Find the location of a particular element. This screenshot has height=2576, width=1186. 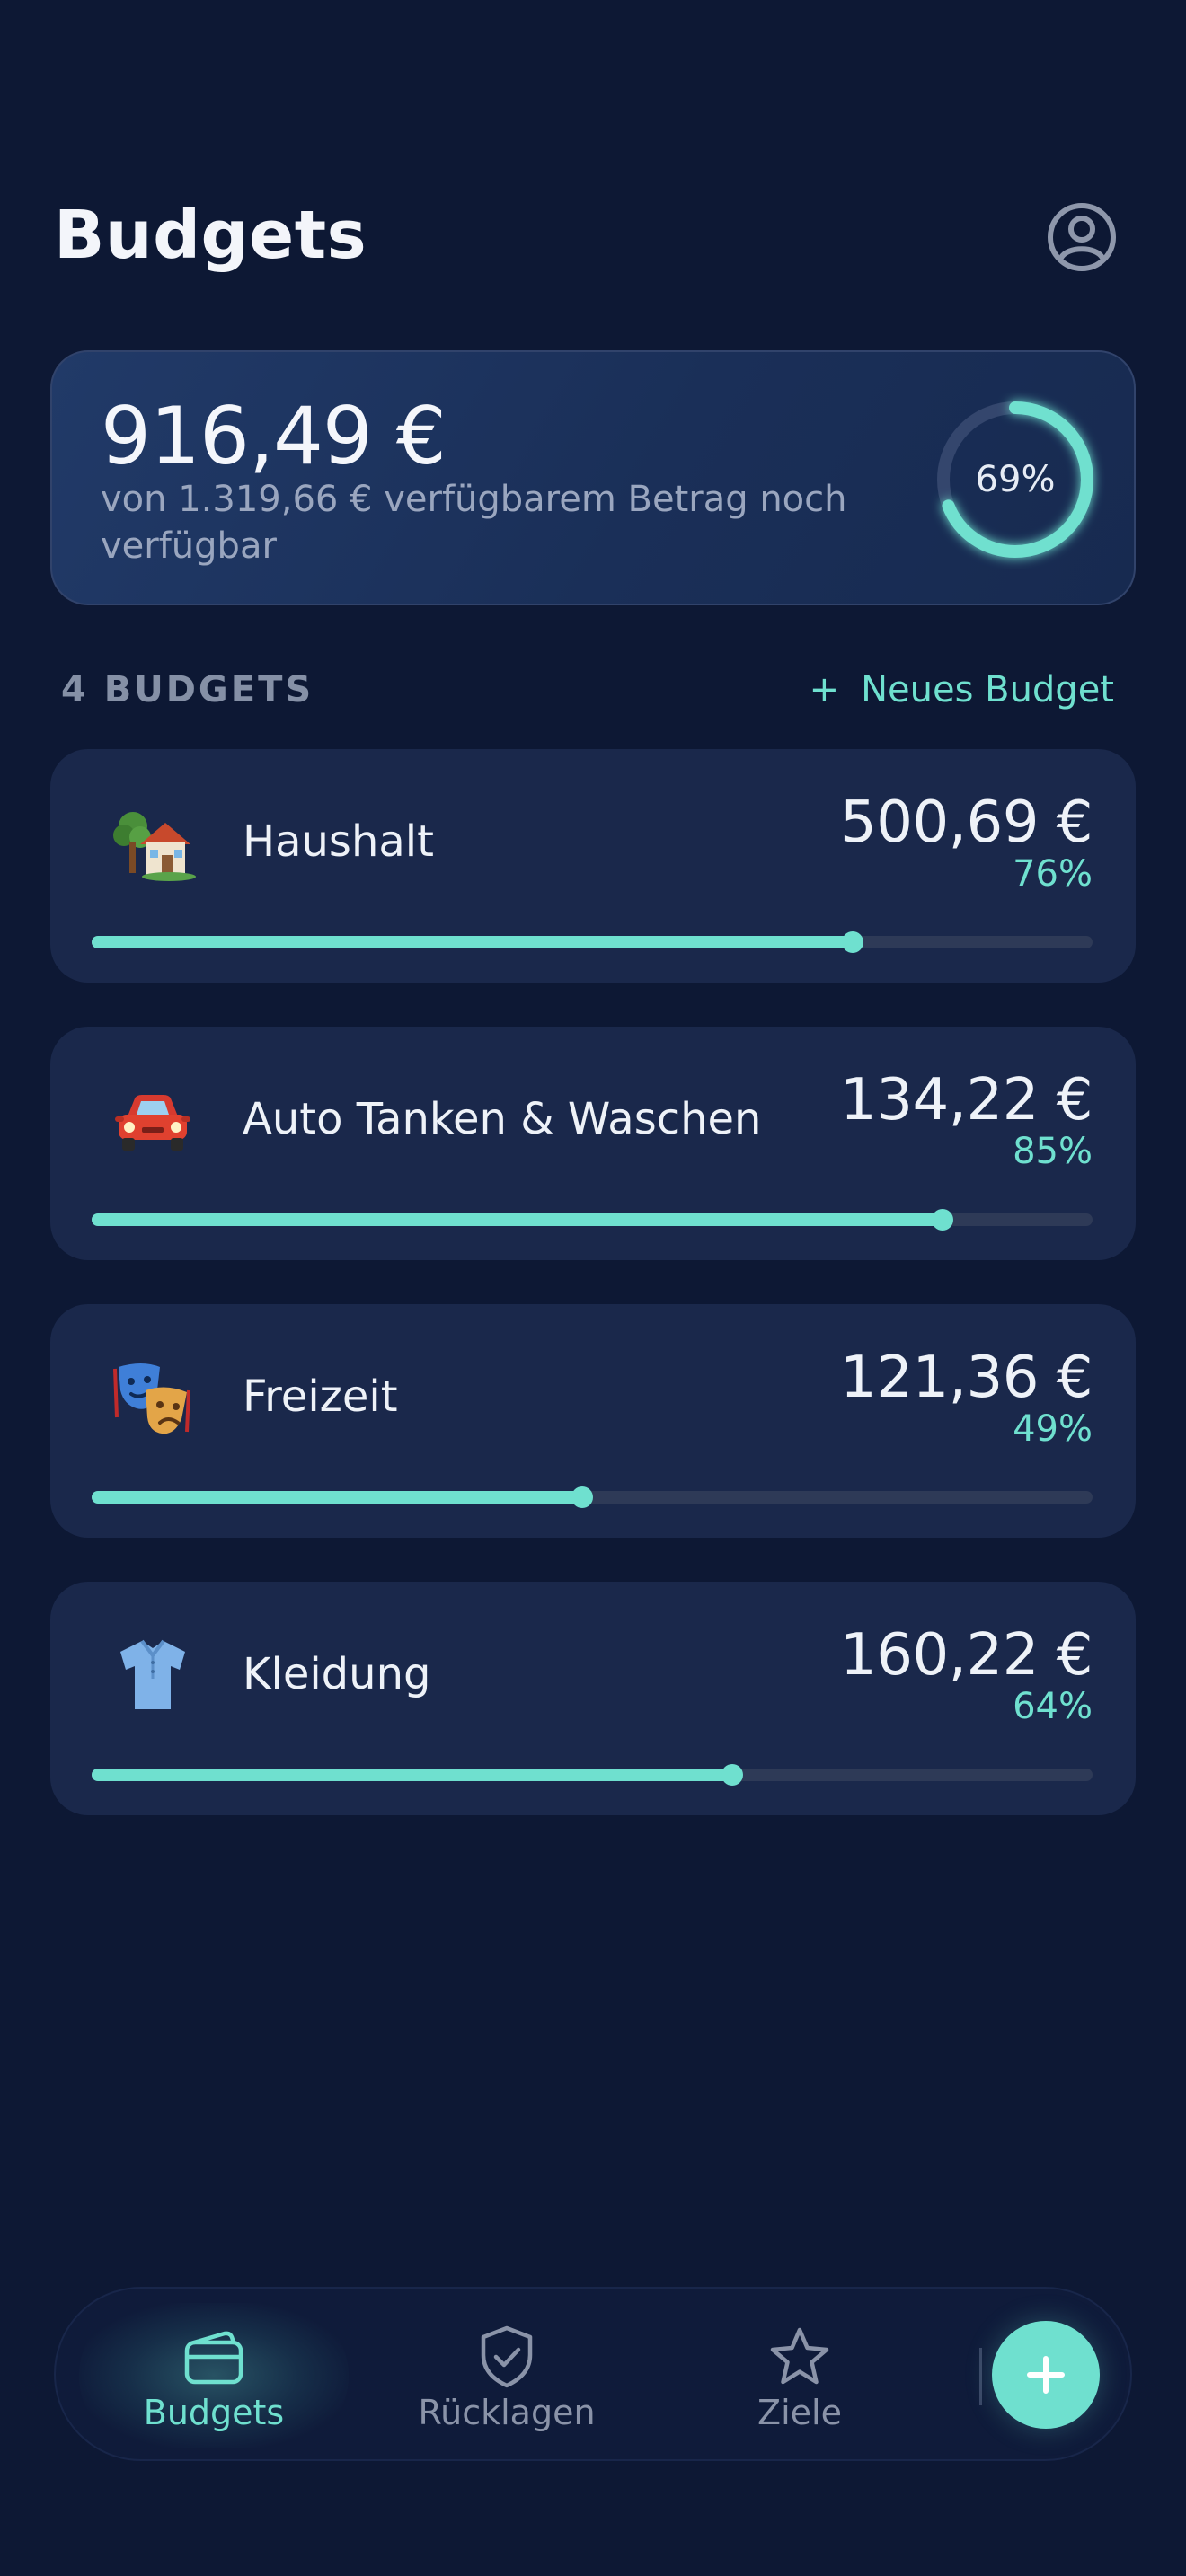

budget-card: Auto Tanken & Waschen 134,22 € 85% is located at coordinates (593, 1143).